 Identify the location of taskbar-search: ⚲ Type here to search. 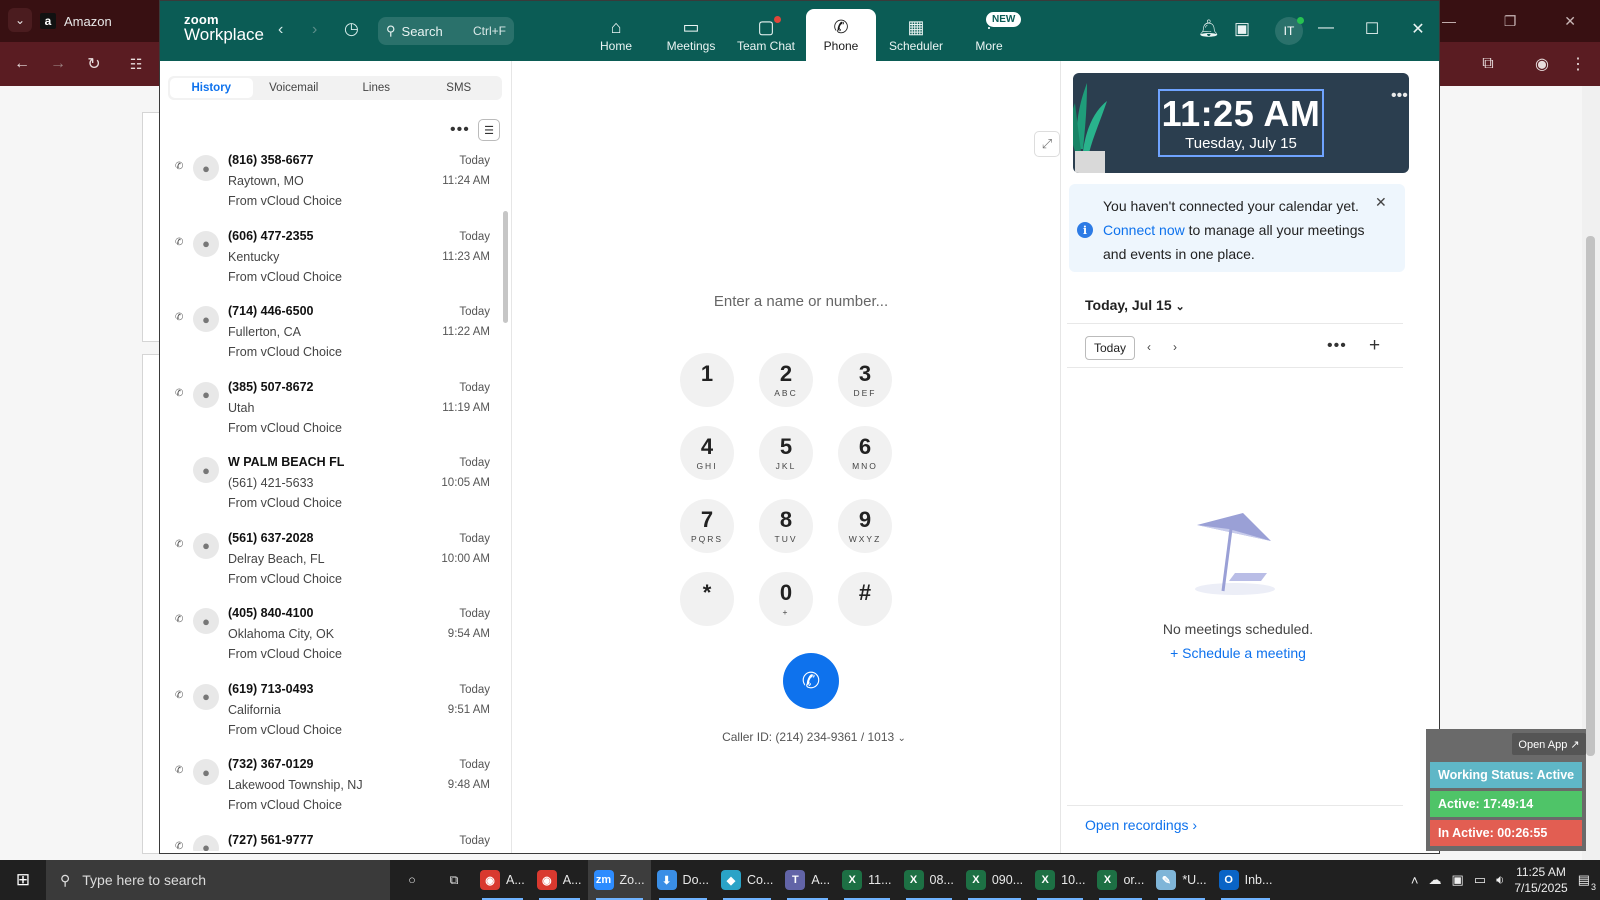
(218, 880).